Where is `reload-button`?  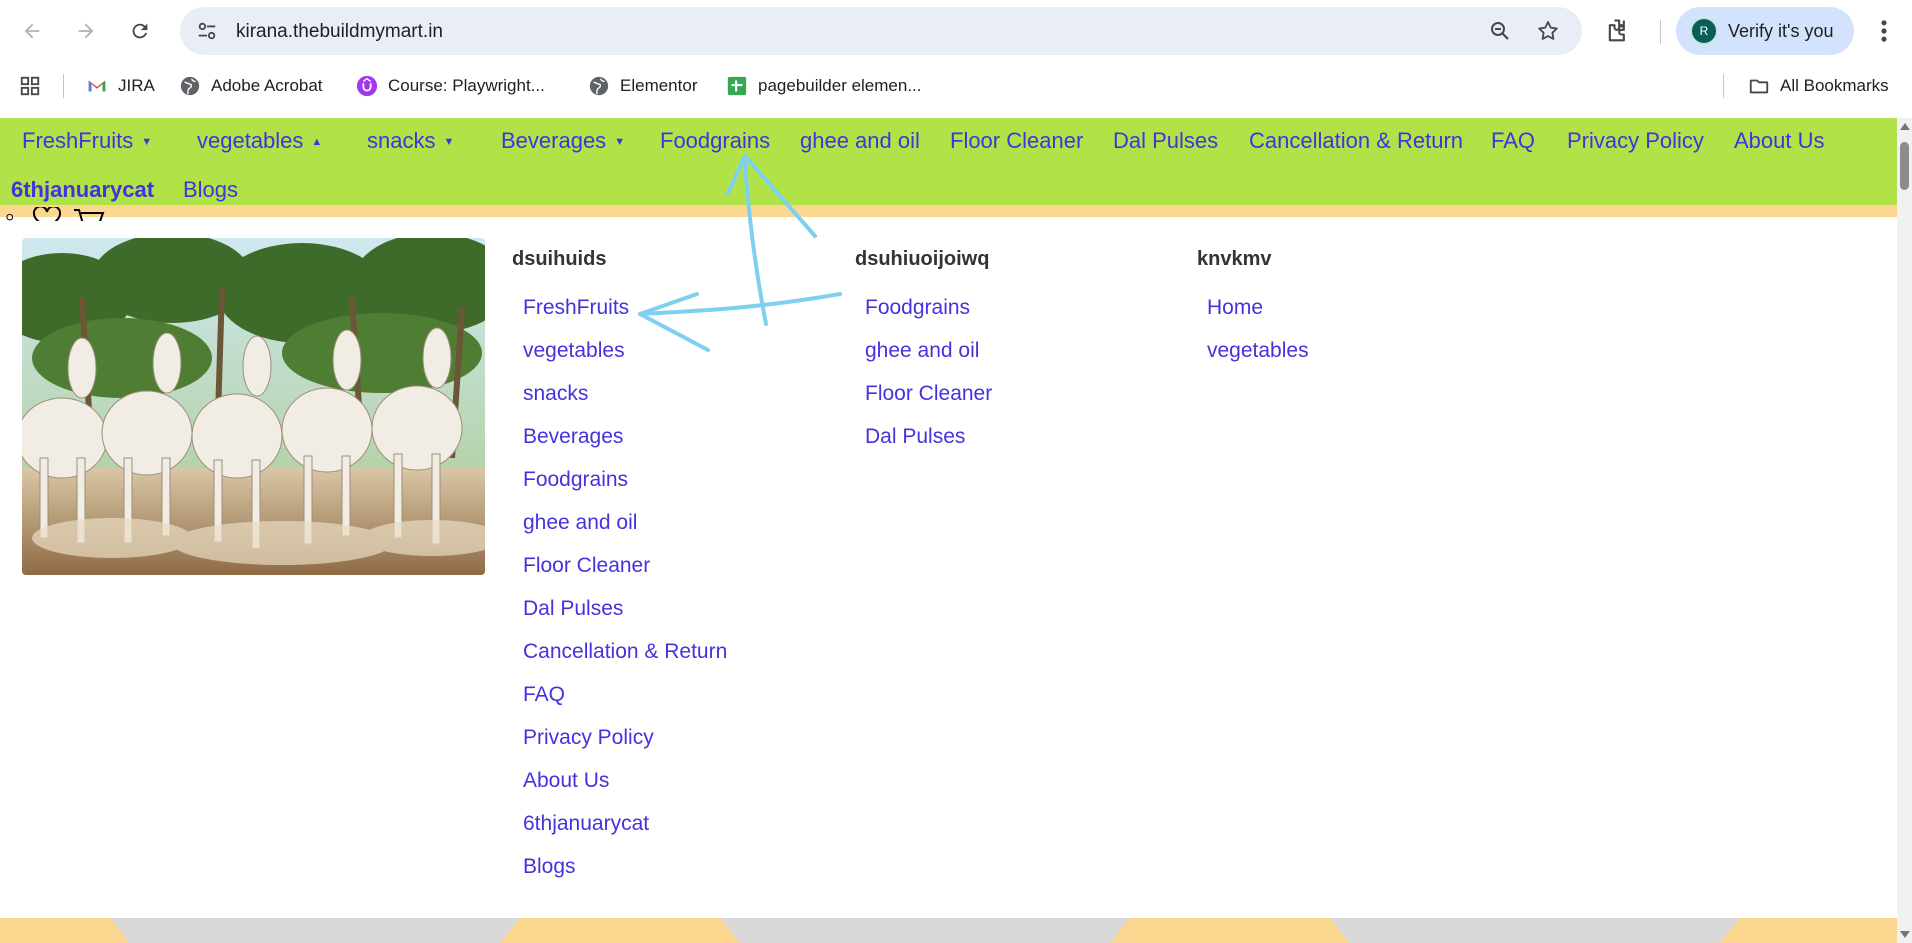 reload-button is located at coordinates (140, 31).